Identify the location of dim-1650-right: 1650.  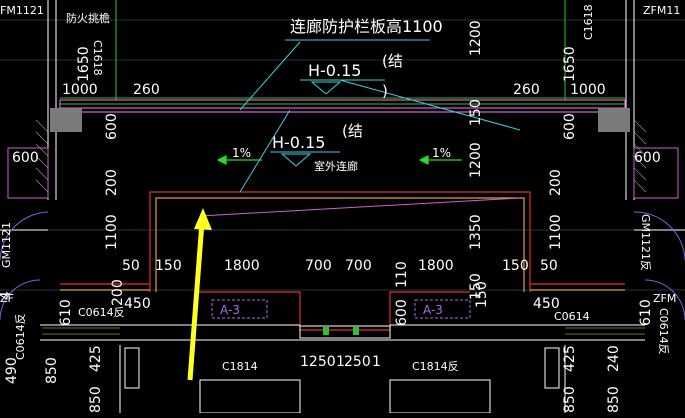
(570, 64).